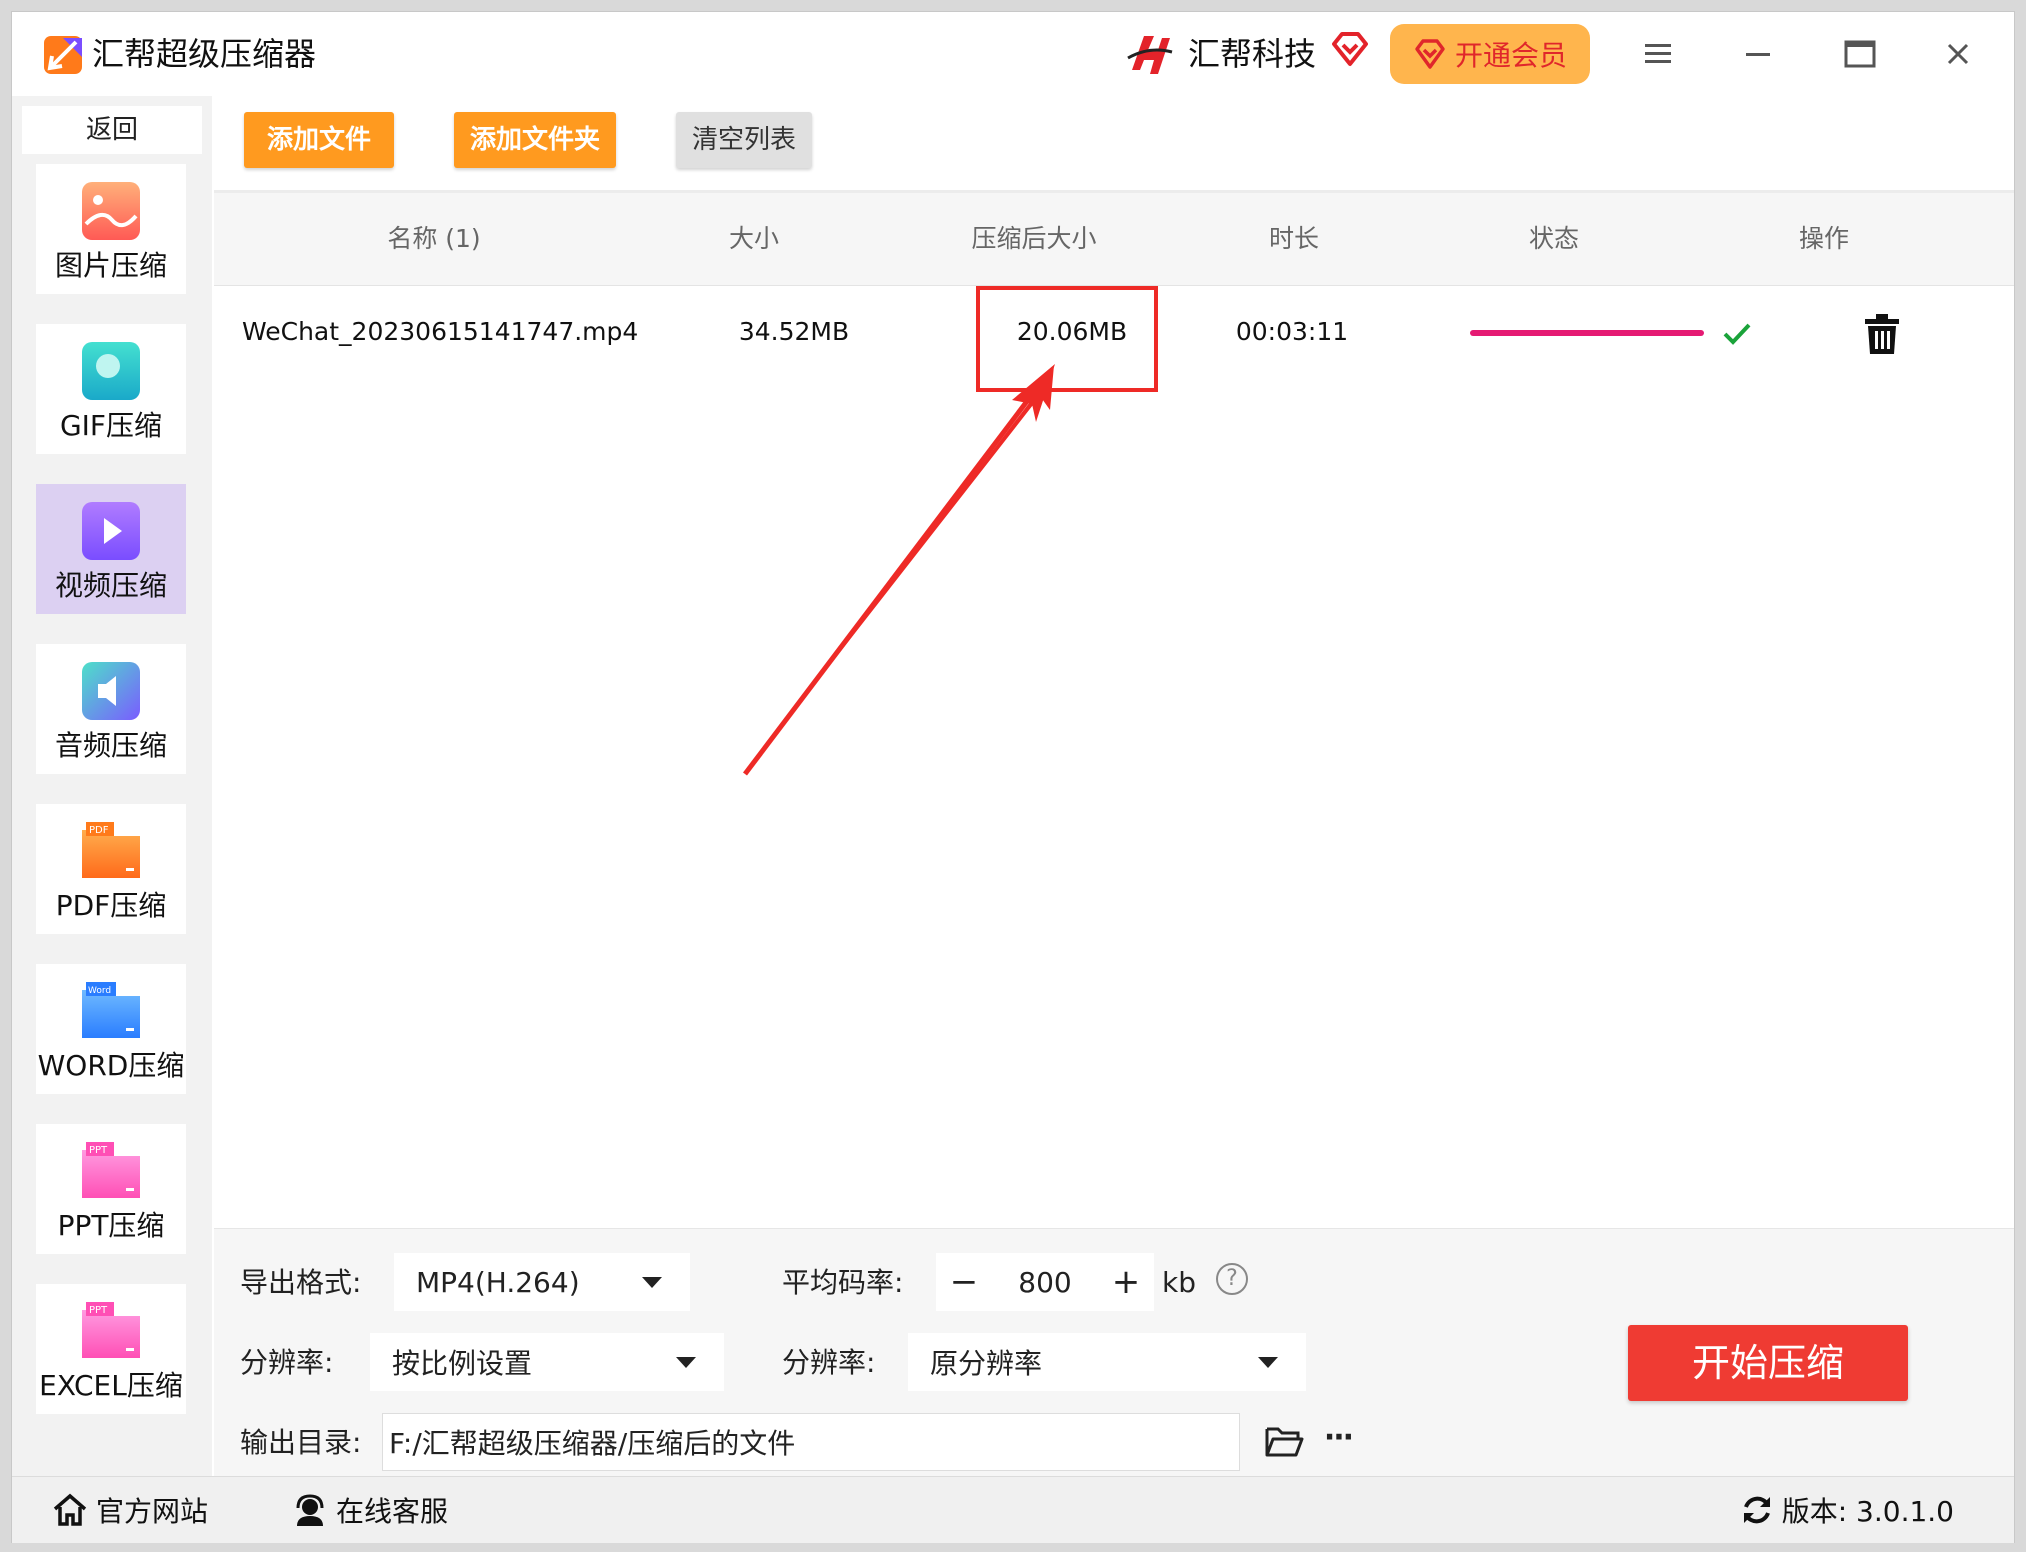  Describe the element at coordinates (535, 140) in the screenshot. I see `add-folder-button: 添加文件夹` at that location.